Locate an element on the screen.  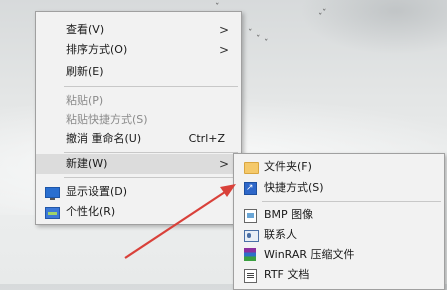
arrow-head is located at coordinates (228, 190).